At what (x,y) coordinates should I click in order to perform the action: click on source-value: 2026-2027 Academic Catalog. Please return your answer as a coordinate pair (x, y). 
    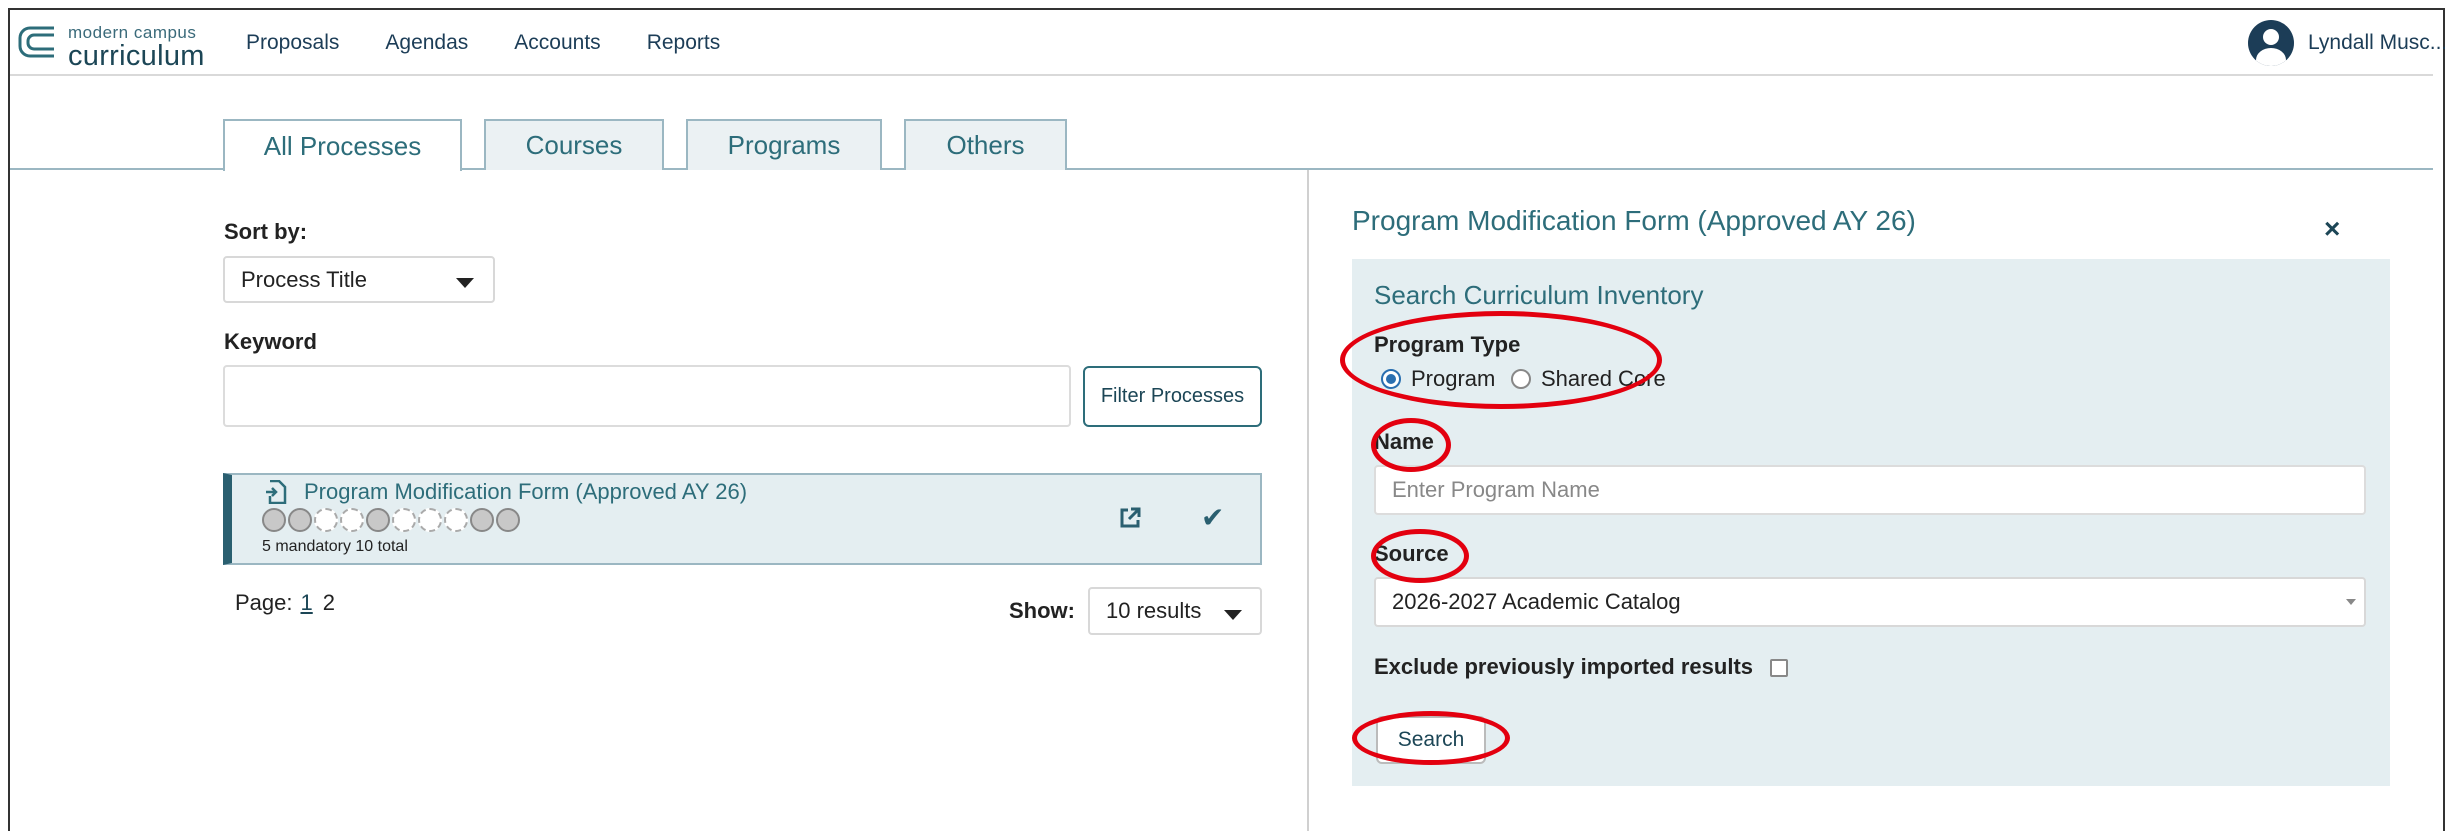
    Looking at the image, I should click on (1536, 601).